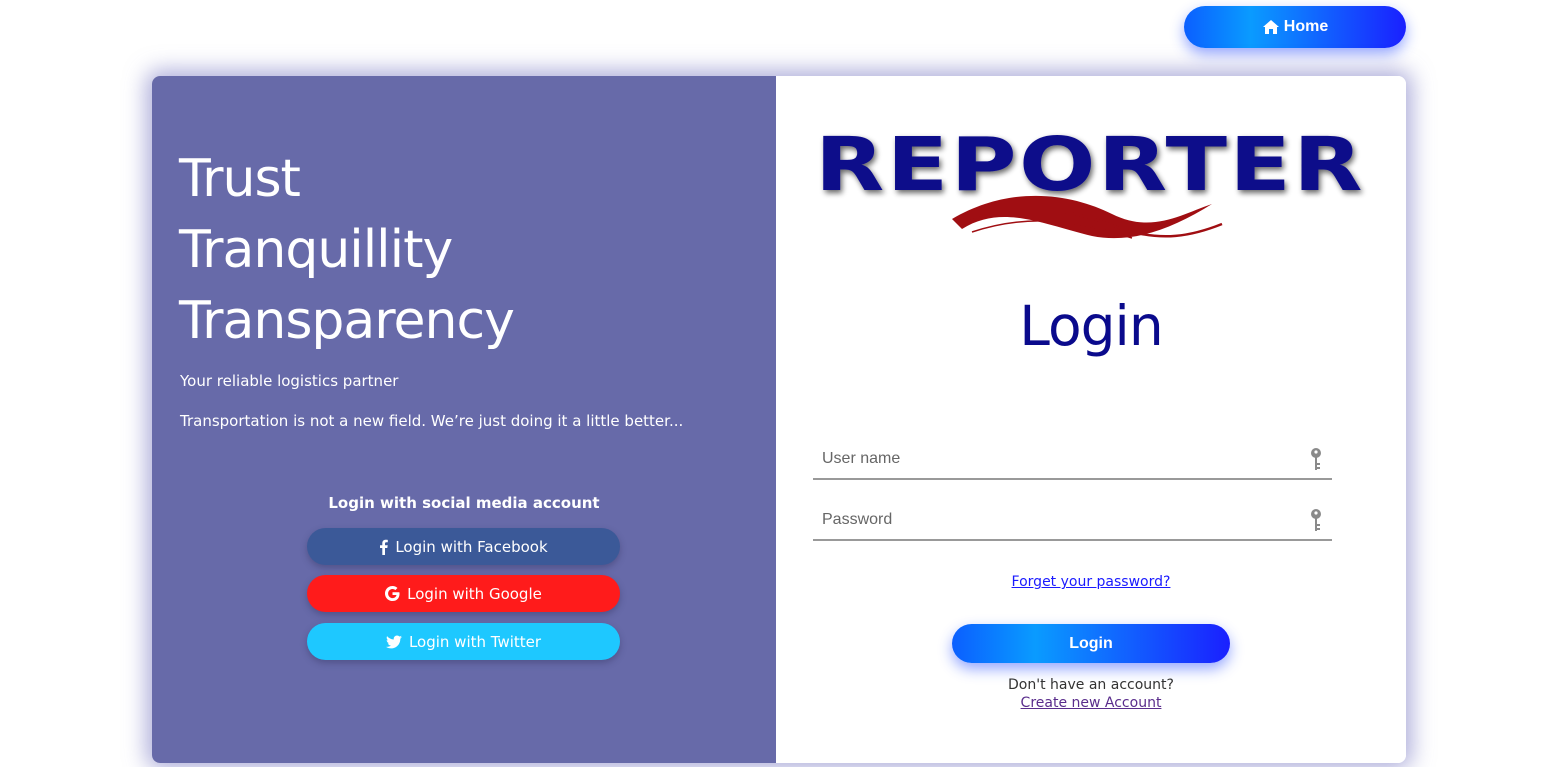 The width and height of the screenshot is (1562, 767). I want to click on tagline: Trust Tranquillity Transparency, so click(347, 250).